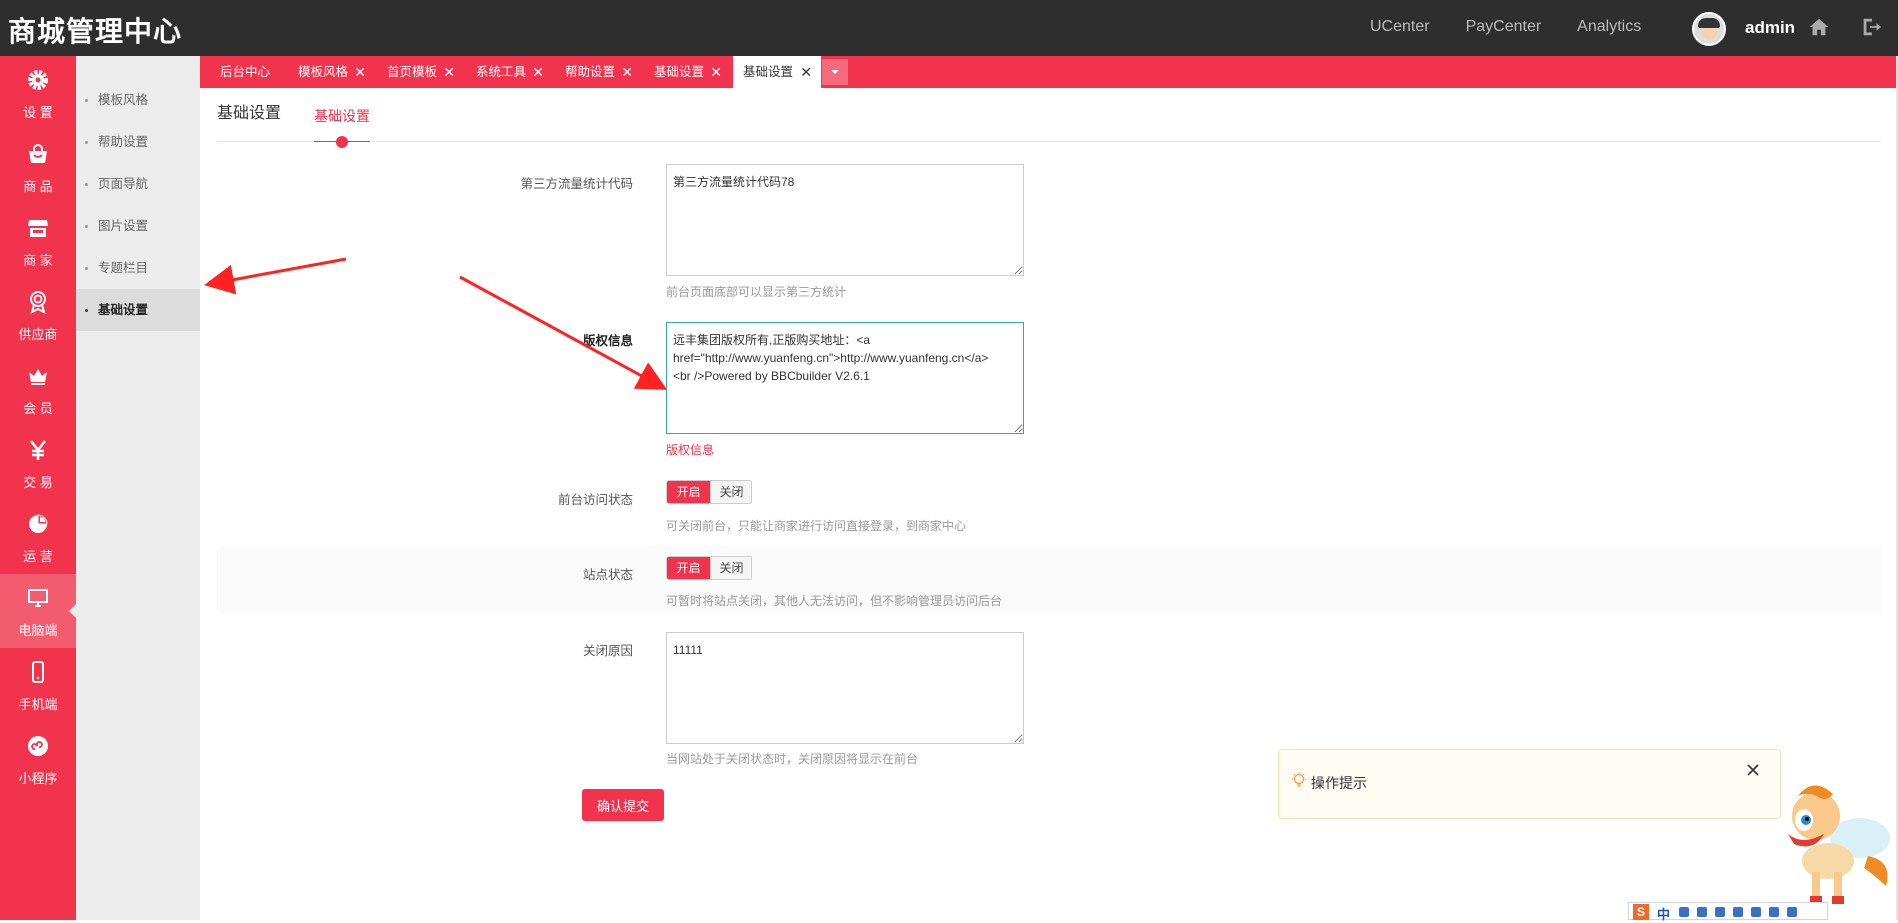 This screenshot has width=1898, height=923. I want to click on arrow-to-copyright-field, so click(563, 332).